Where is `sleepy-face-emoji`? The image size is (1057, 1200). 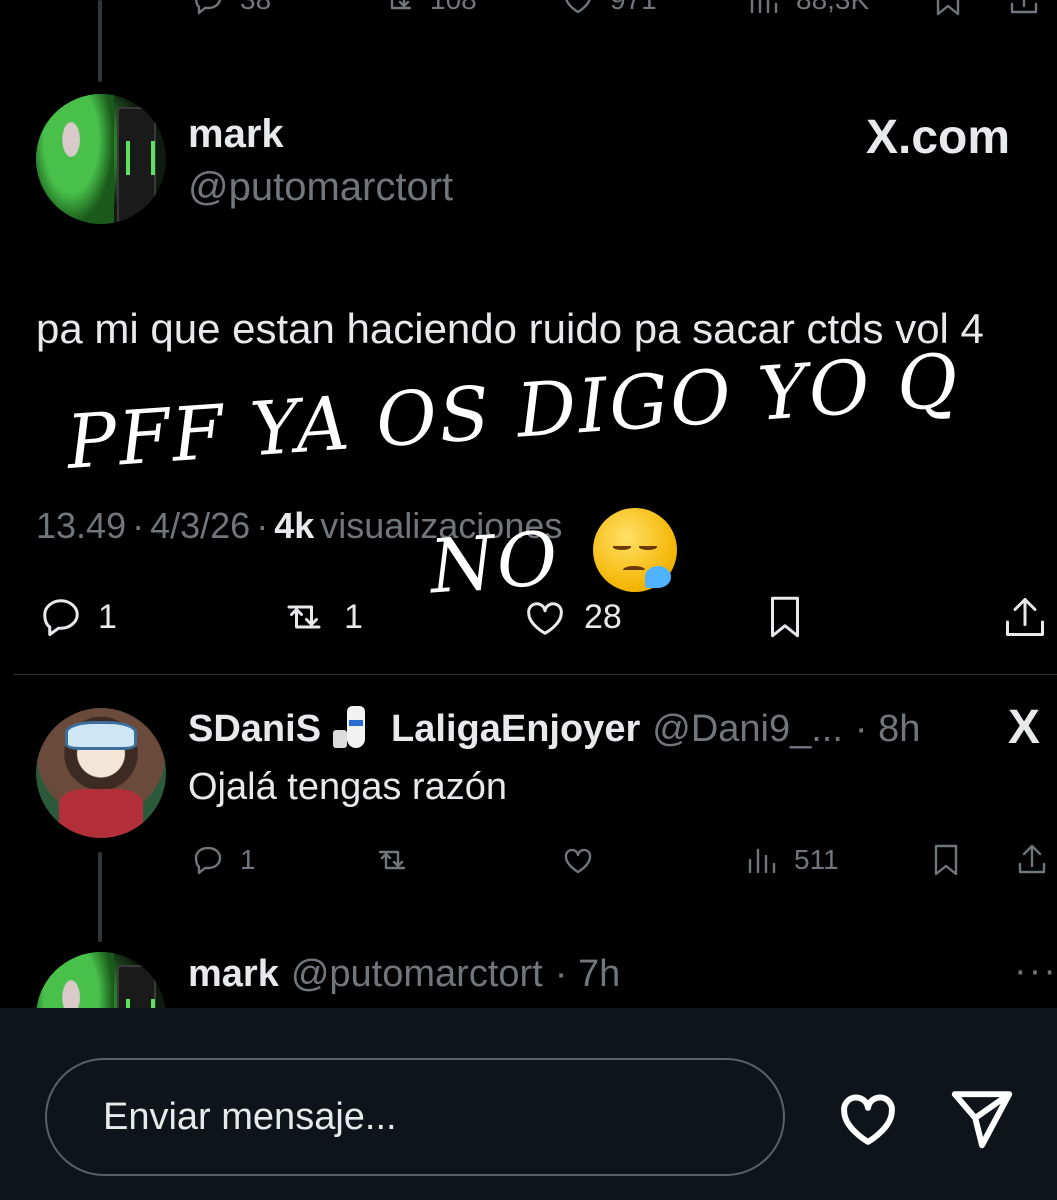 sleepy-face-emoji is located at coordinates (635, 550).